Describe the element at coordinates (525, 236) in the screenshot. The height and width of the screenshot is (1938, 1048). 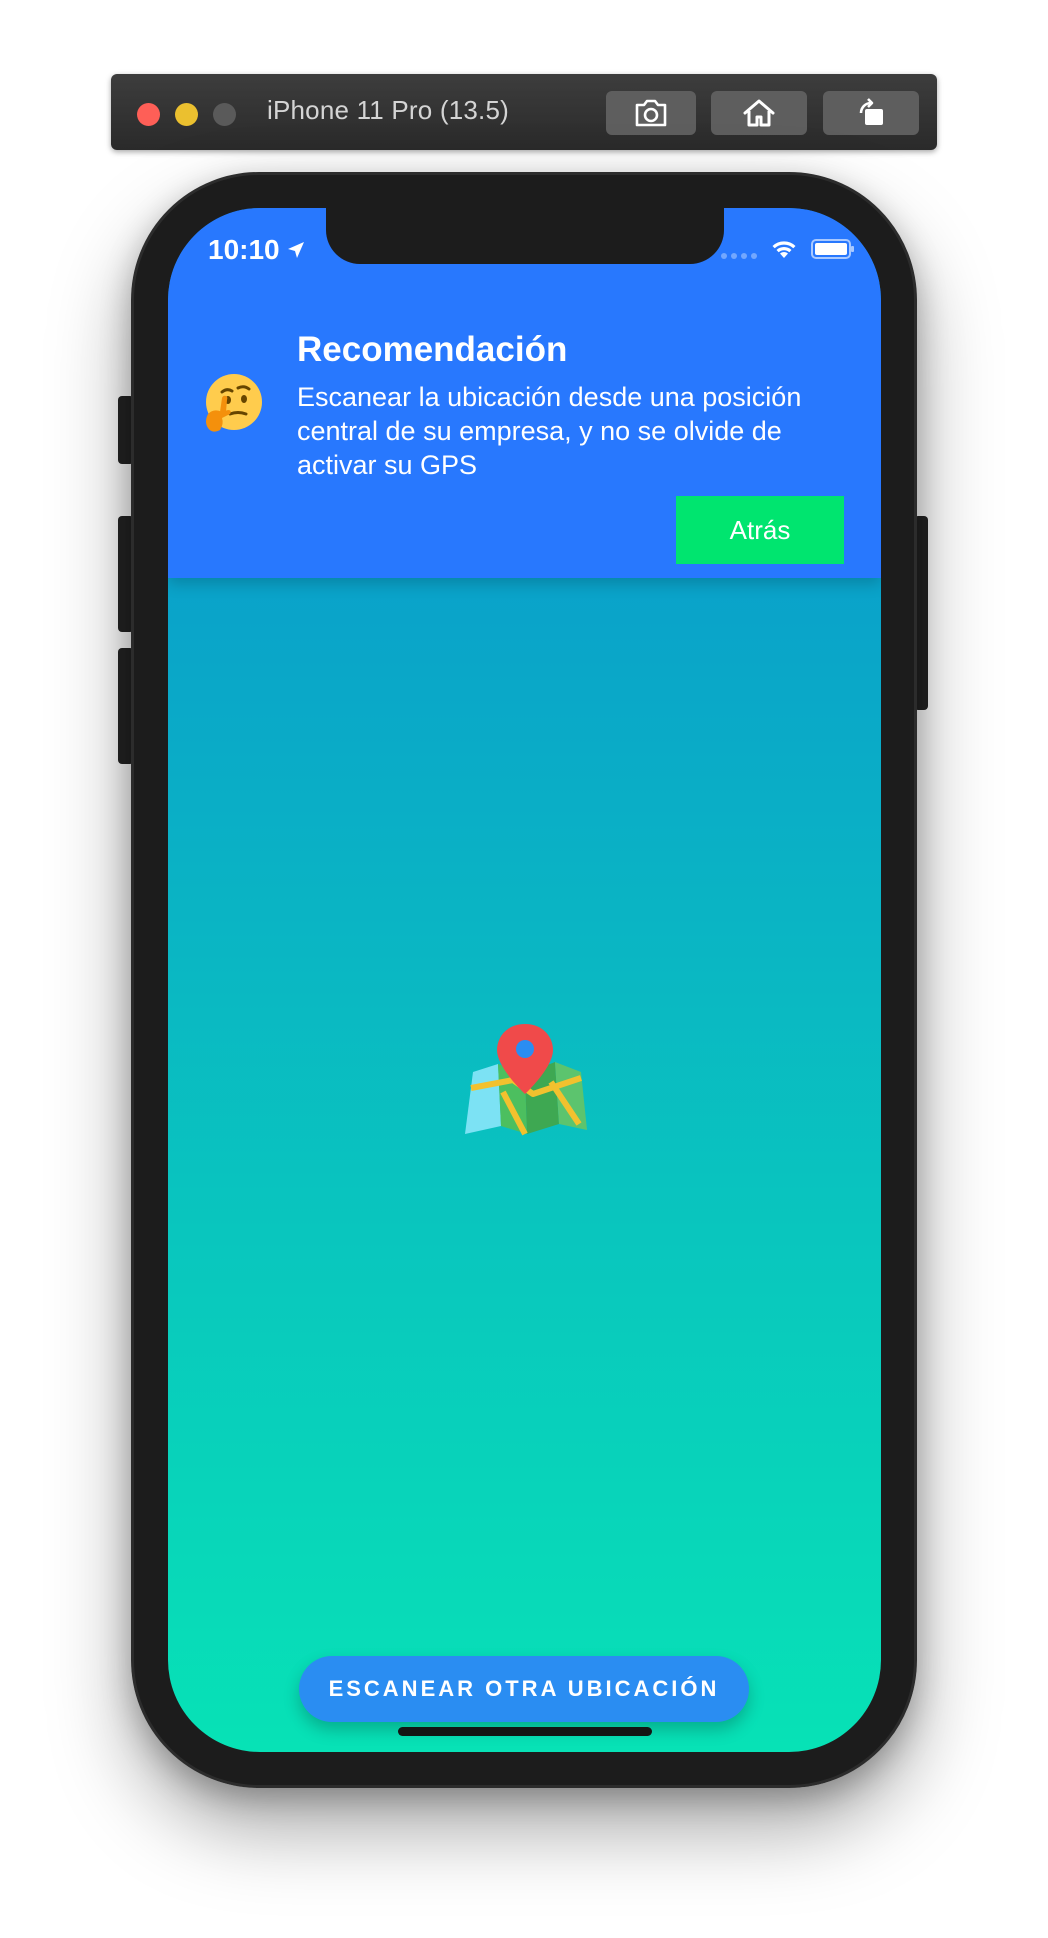
I see `notch` at that location.